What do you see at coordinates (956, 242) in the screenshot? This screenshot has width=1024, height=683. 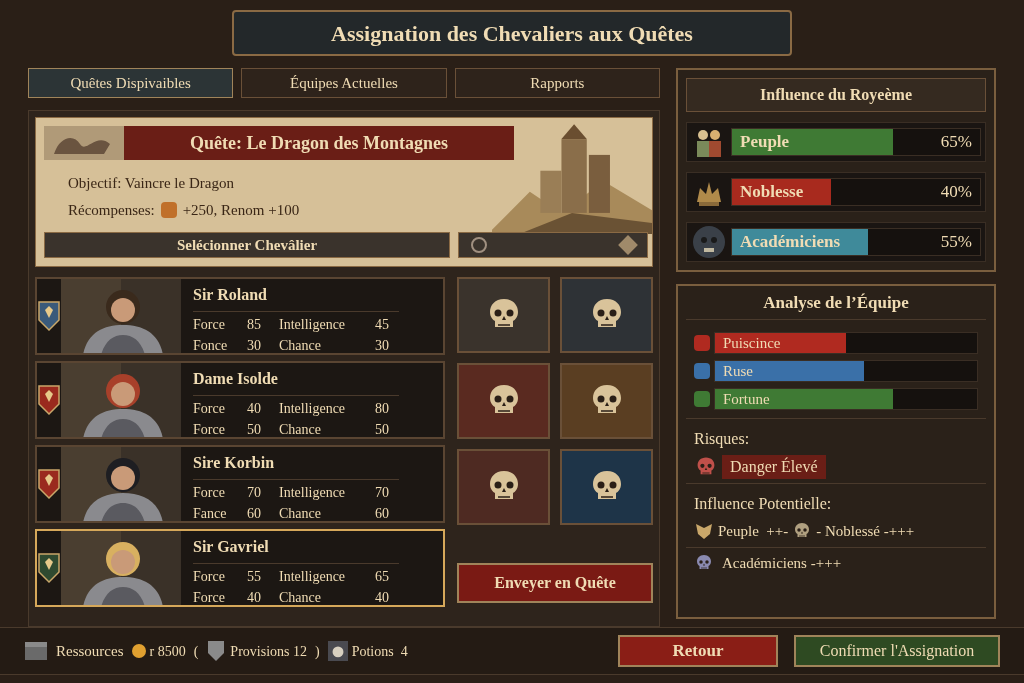 I see `faction-percent: 55%` at bounding box center [956, 242].